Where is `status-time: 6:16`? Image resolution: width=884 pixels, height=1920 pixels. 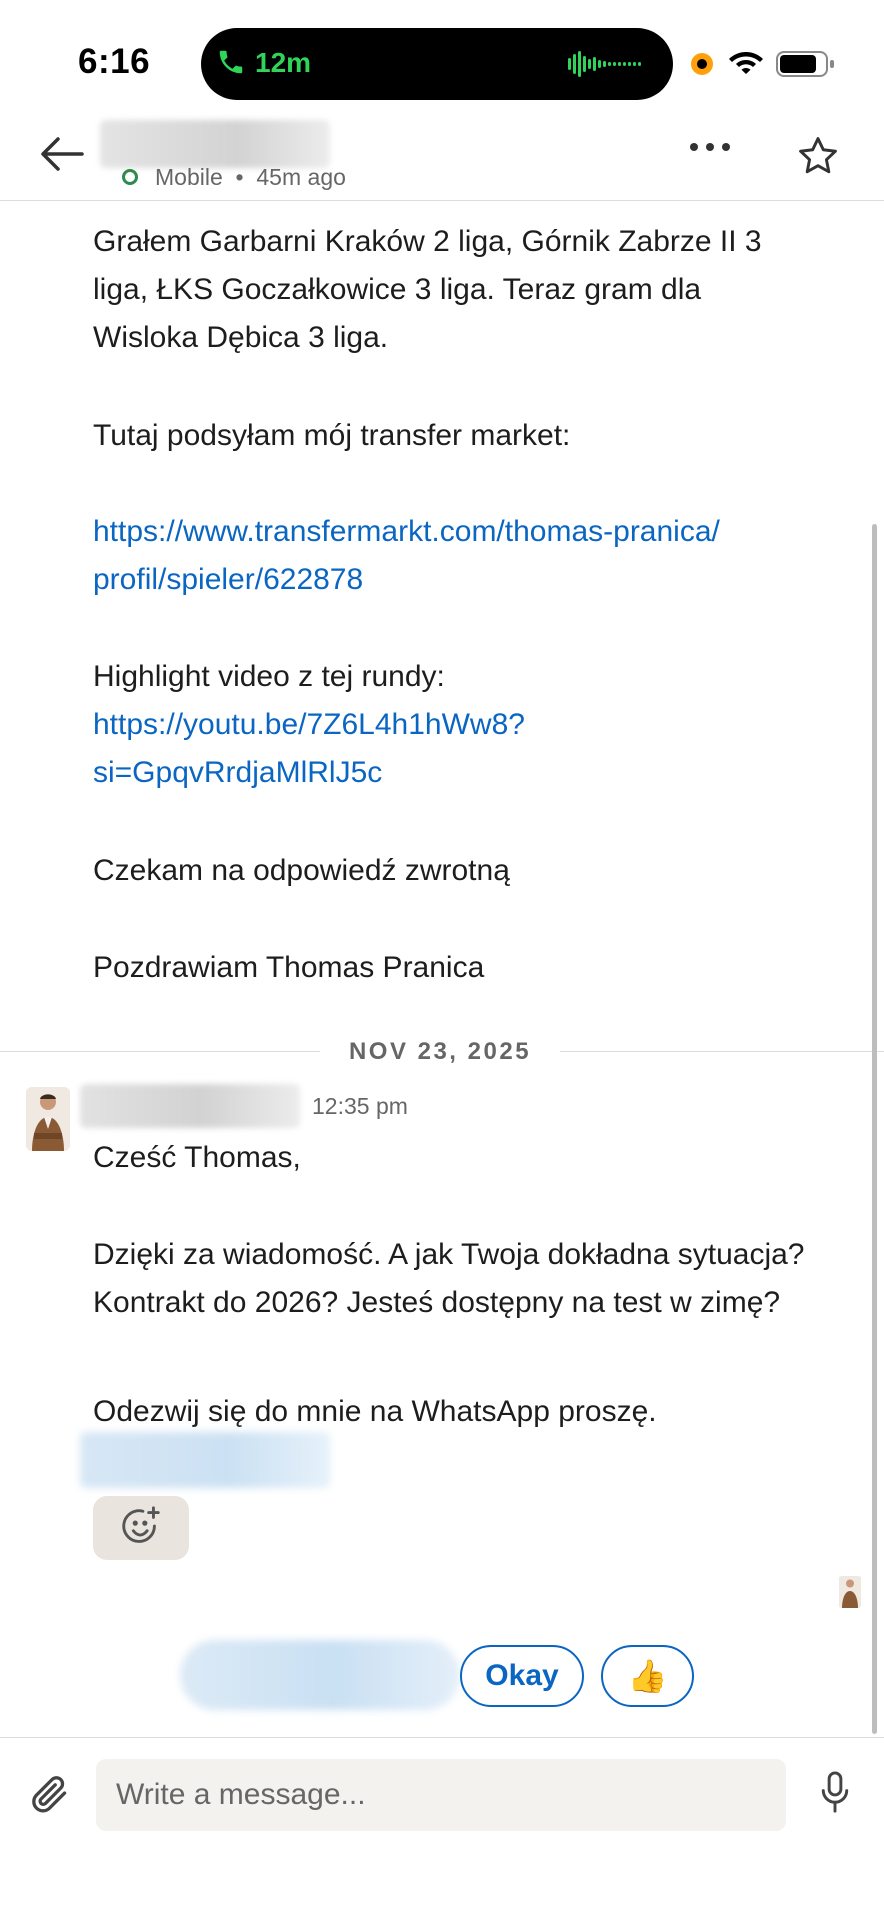 status-time: 6:16 is located at coordinates (114, 61).